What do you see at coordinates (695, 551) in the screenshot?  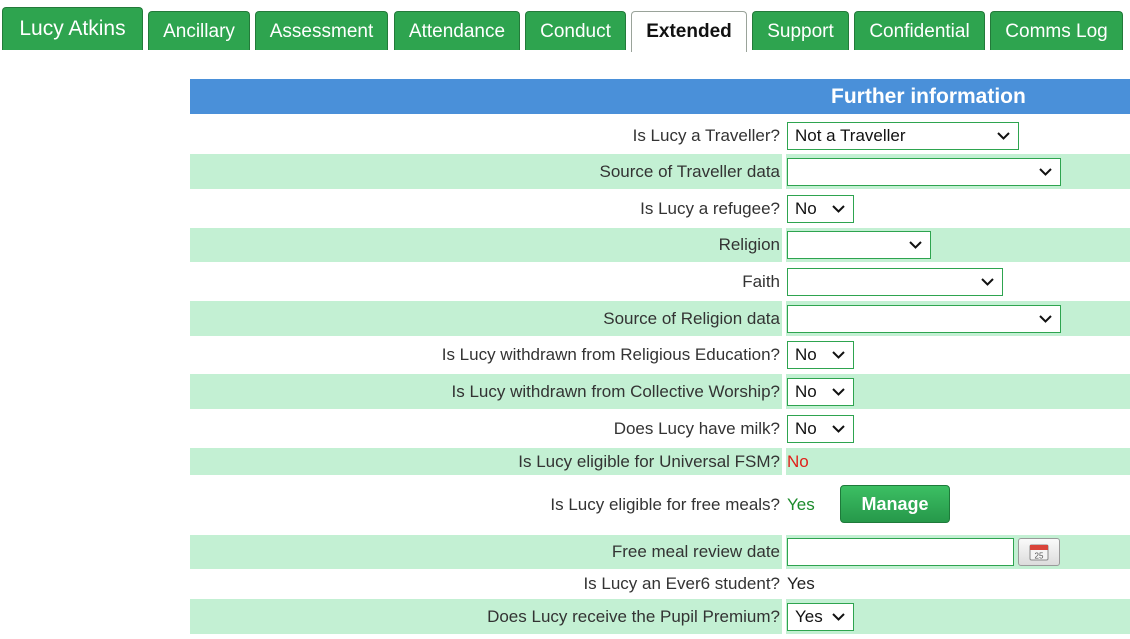 I see `review-date-label: Free meal review date` at bounding box center [695, 551].